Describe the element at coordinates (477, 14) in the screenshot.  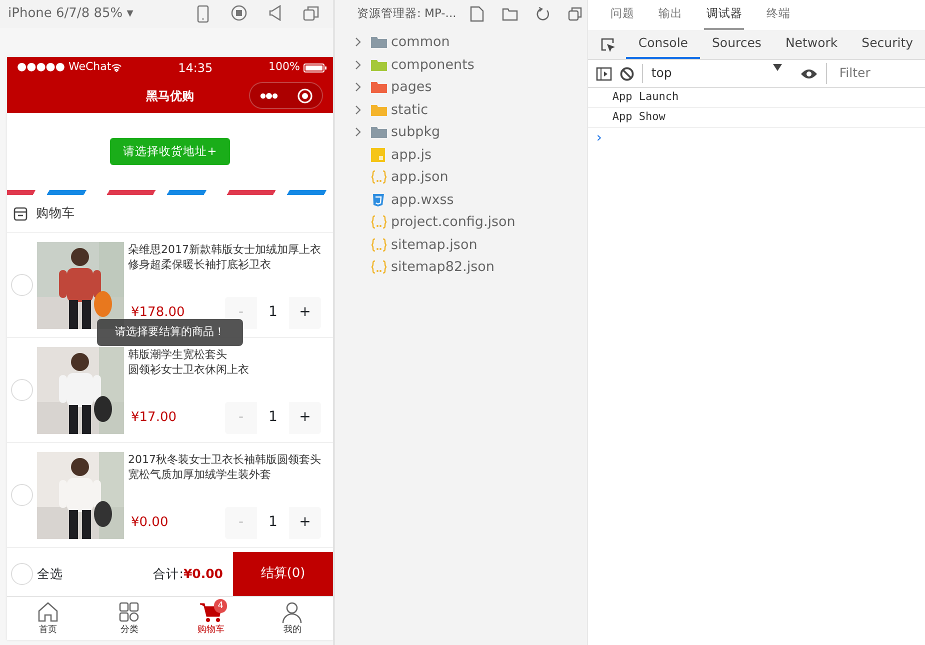
I see `new-file-icon` at that location.